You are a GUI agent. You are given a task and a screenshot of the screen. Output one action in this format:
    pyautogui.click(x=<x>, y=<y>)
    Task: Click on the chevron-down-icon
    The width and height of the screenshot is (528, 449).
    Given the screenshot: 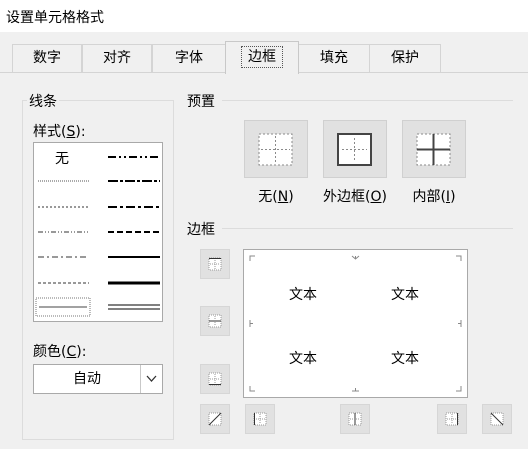 What is the action you would take?
    pyautogui.click(x=151, y=379)
    